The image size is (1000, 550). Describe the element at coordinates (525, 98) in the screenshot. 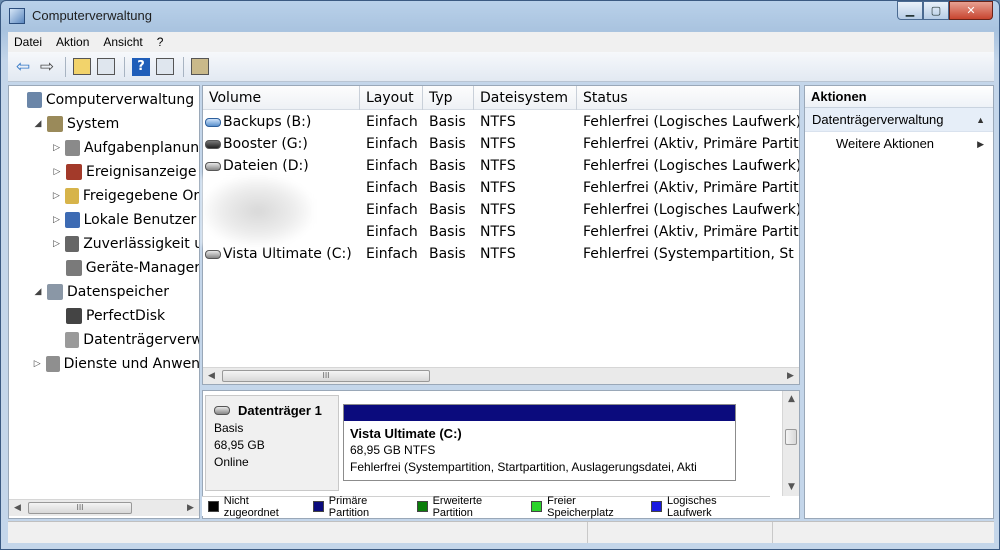

I see `column-dateisystem: Dateisystem` at that location.